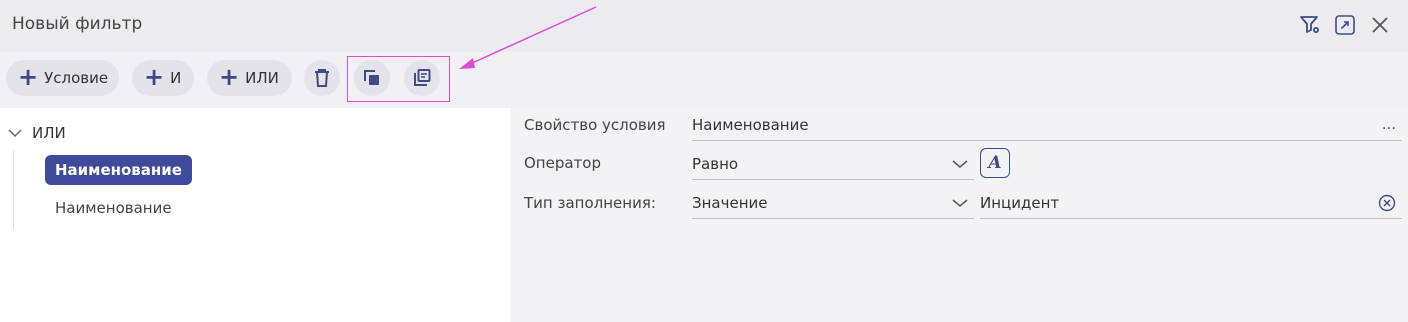 This screenshot has height=322, width=1408. Describe the element at coordinates (1345, 25) in the screenshot. I see `expand-icon` at that location.